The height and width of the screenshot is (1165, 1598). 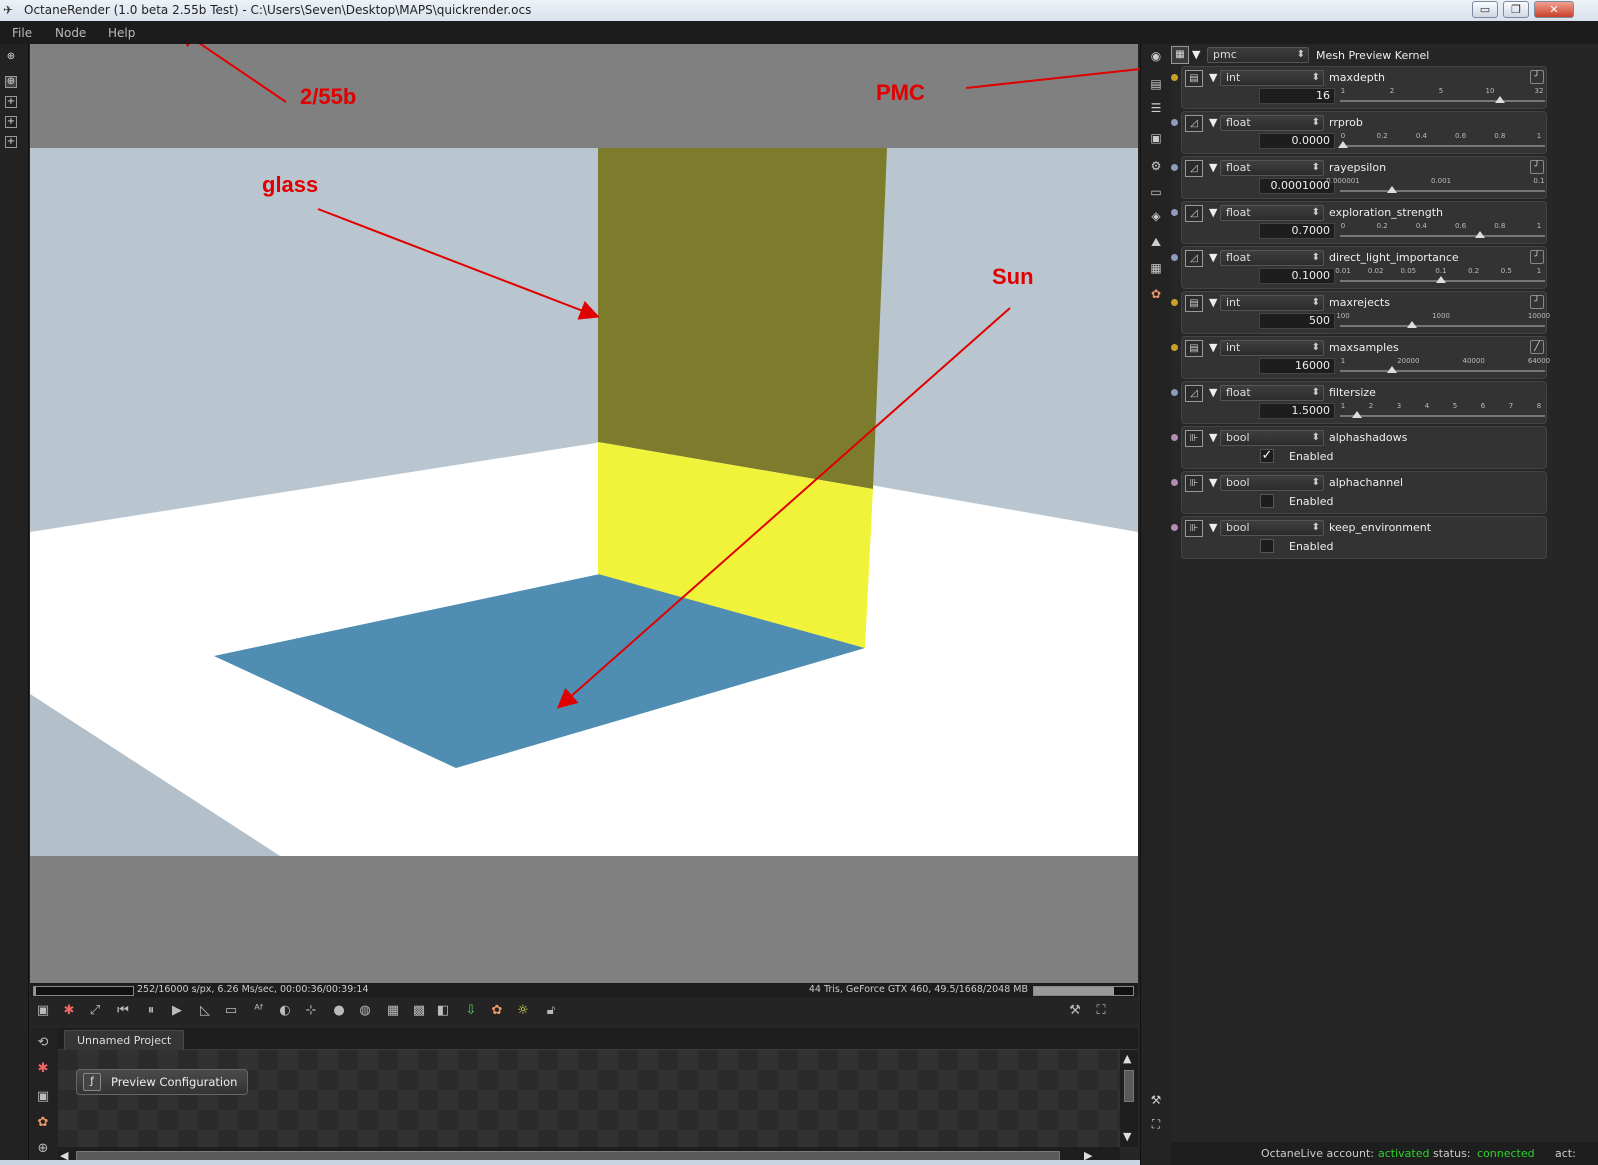 I want to click on int-type-icon: ▤, so click(x=1194, y=303).